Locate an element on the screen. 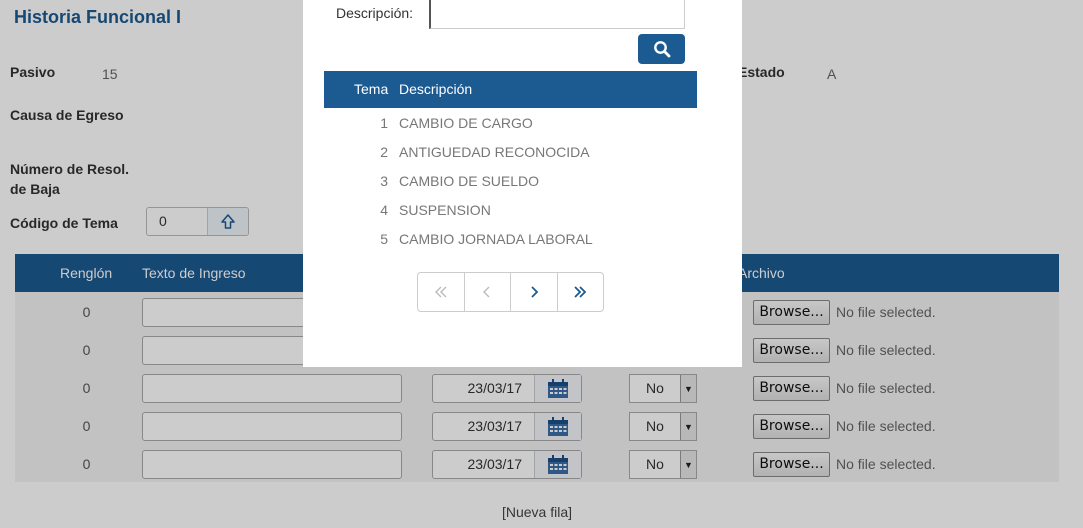 The height and width of the screenshot is (528, 1083). tema-row: 2 ANTIGUEDAD RECONOCIDA is located at coordinates (510, 152).